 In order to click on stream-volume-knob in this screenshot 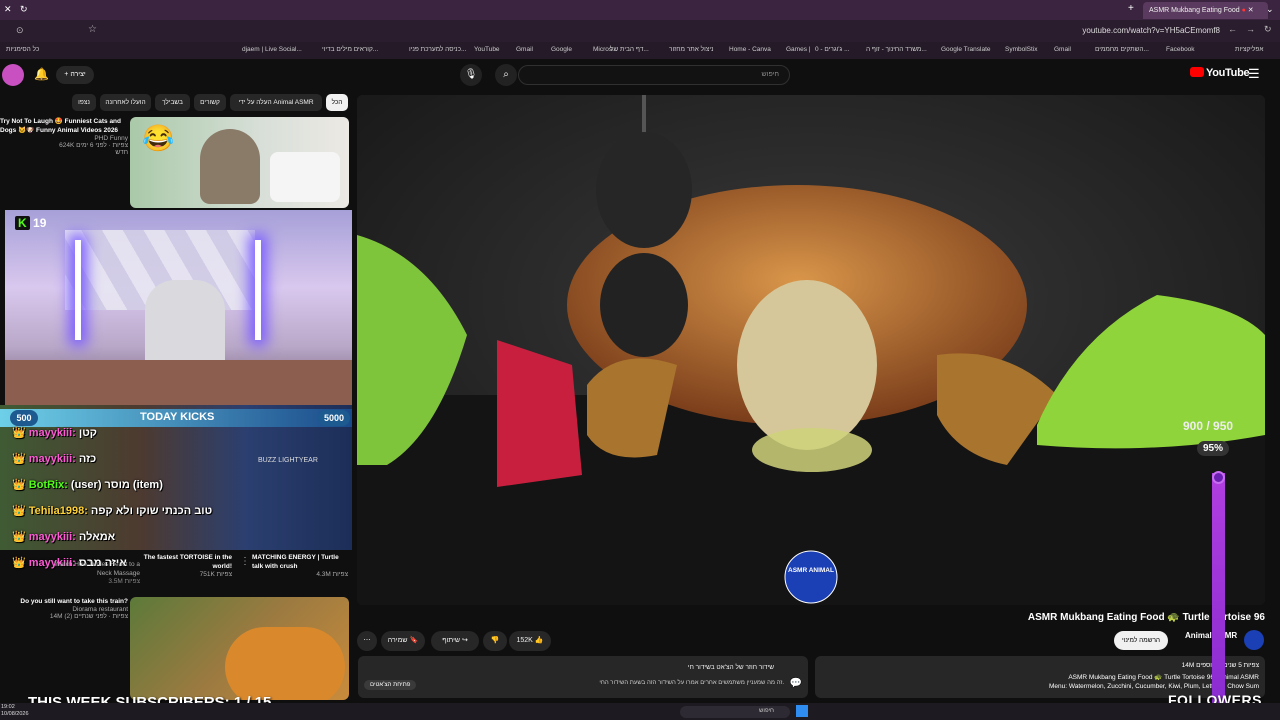, I will do `click(1218, 477)`.